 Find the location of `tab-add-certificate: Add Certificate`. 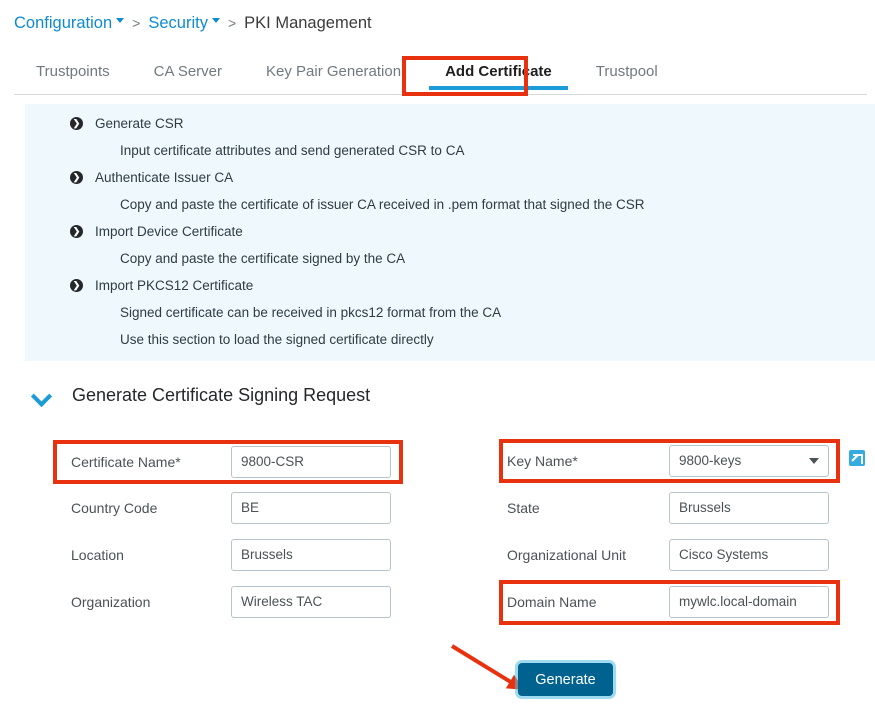

tab-add-certificate: Add Certificate is located at coordinates (498, 72).